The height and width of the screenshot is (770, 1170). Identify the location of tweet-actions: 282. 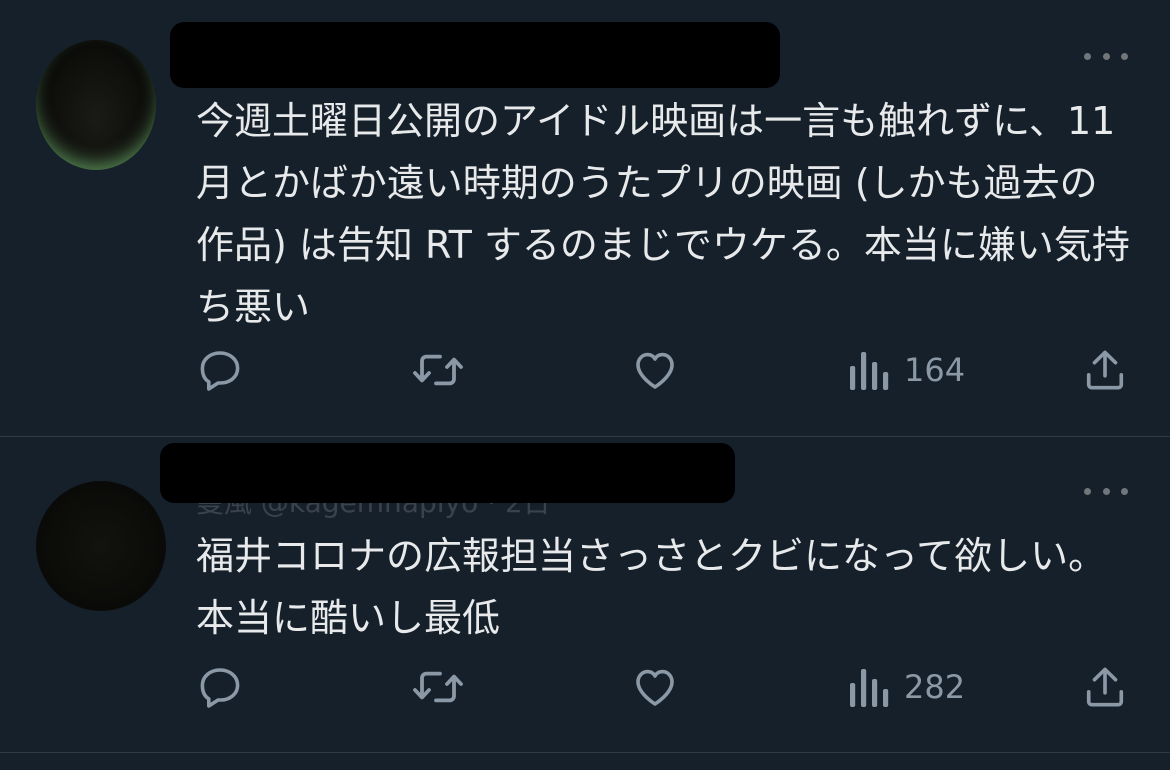
(585, 687).